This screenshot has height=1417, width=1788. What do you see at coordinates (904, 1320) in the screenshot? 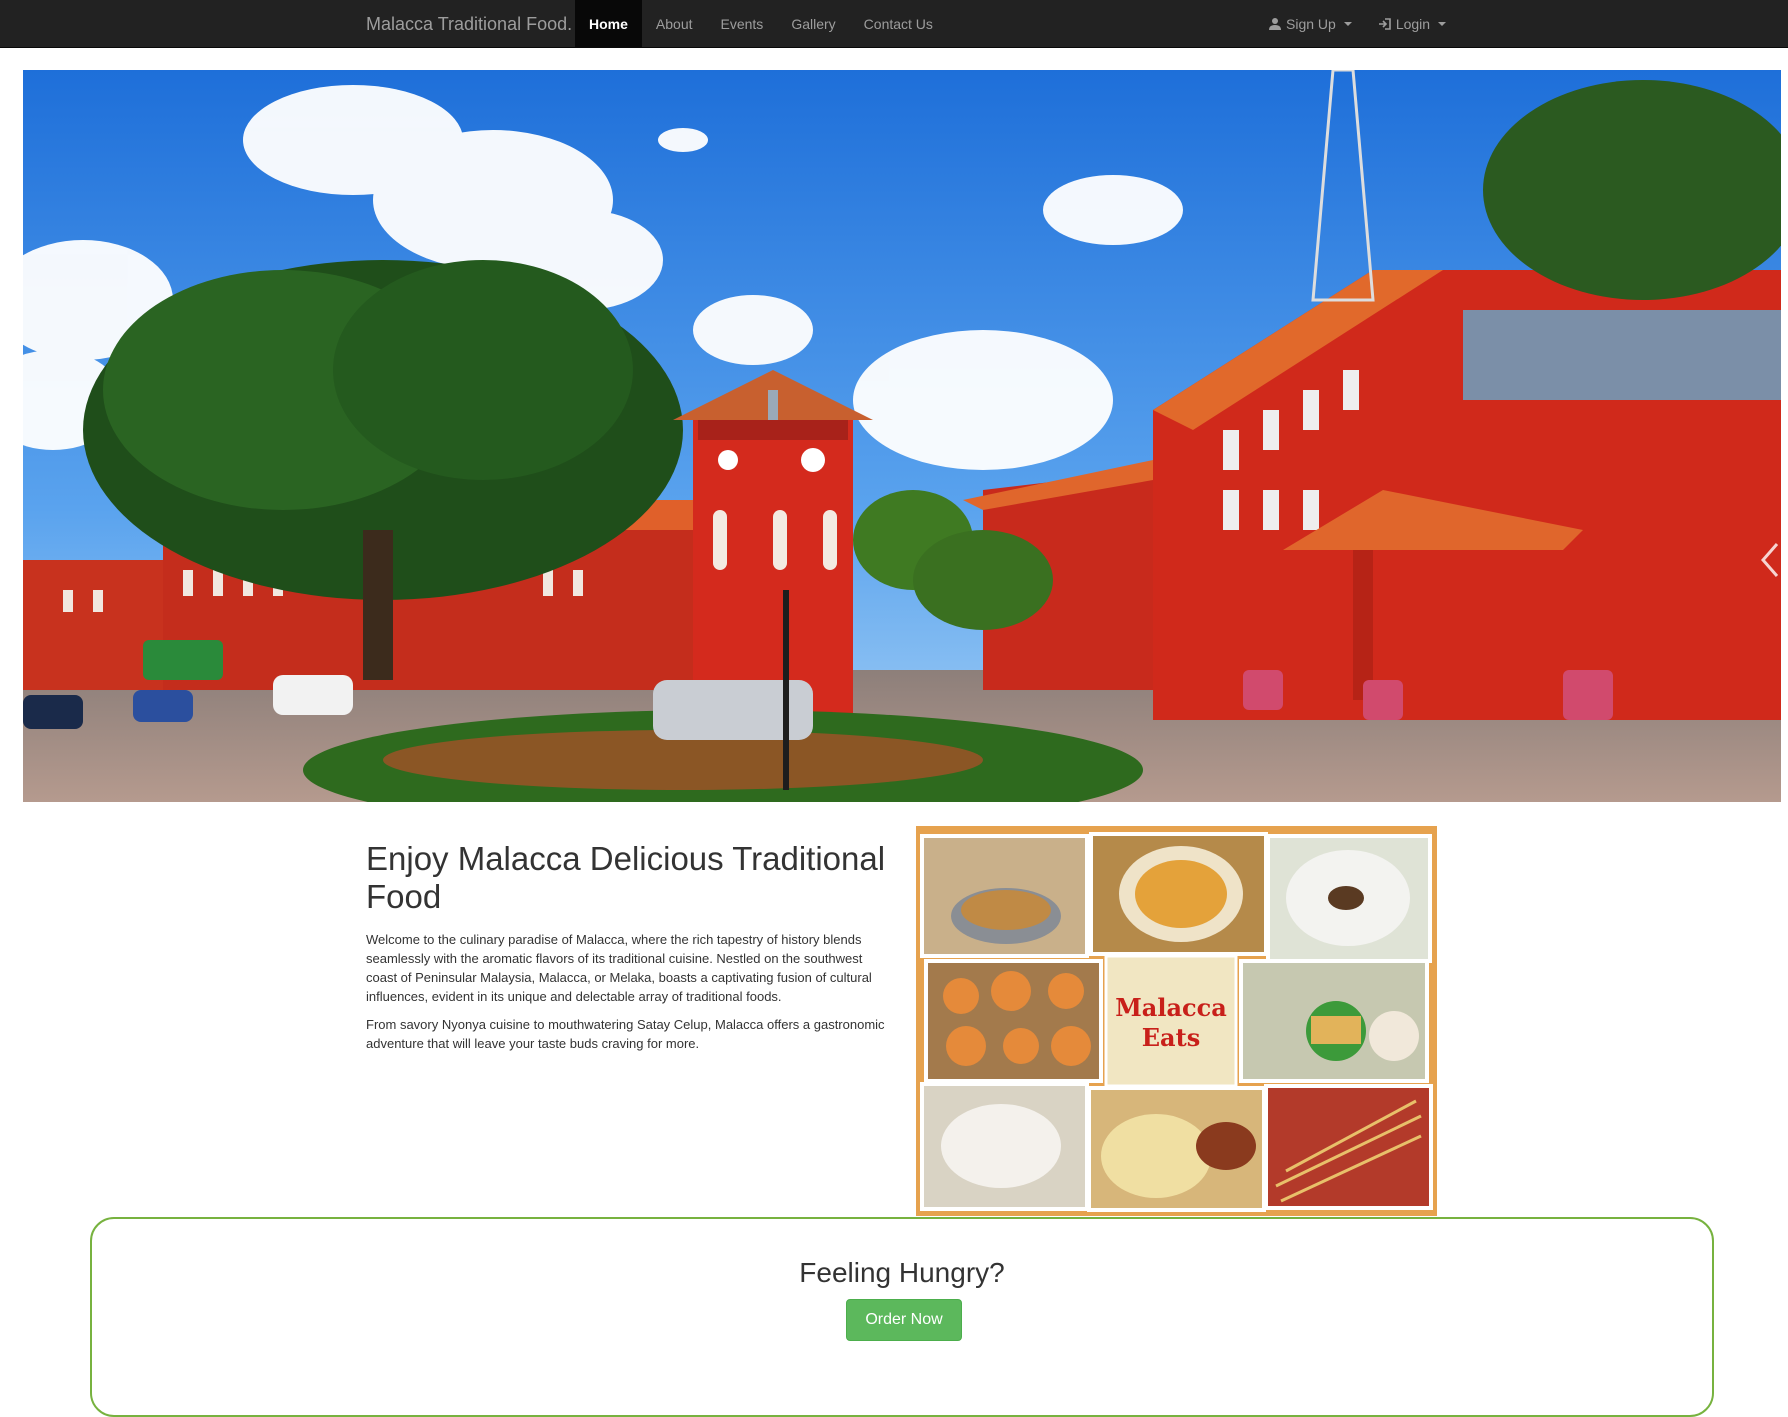
I see `order-now-button: Order Now` at bounding box center [904, 1320].